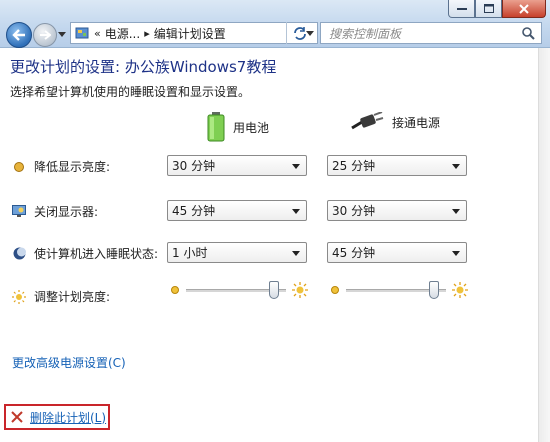 The width and height of the screenshot is (550, 442). Describe the element at coordinates (69, 362) in the screenshot. I see `advanced-power-settings-link: 更改高级电源设置(C)` at that location.